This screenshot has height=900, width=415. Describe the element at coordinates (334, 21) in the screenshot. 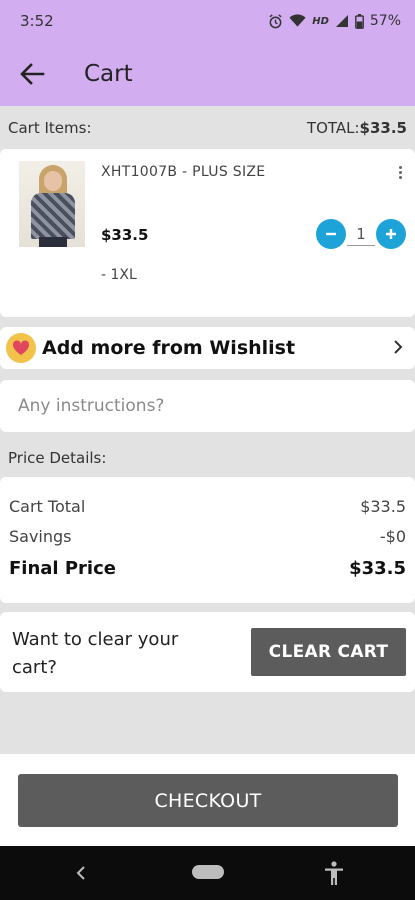

I see `status-icons: HD 57%` at that location.